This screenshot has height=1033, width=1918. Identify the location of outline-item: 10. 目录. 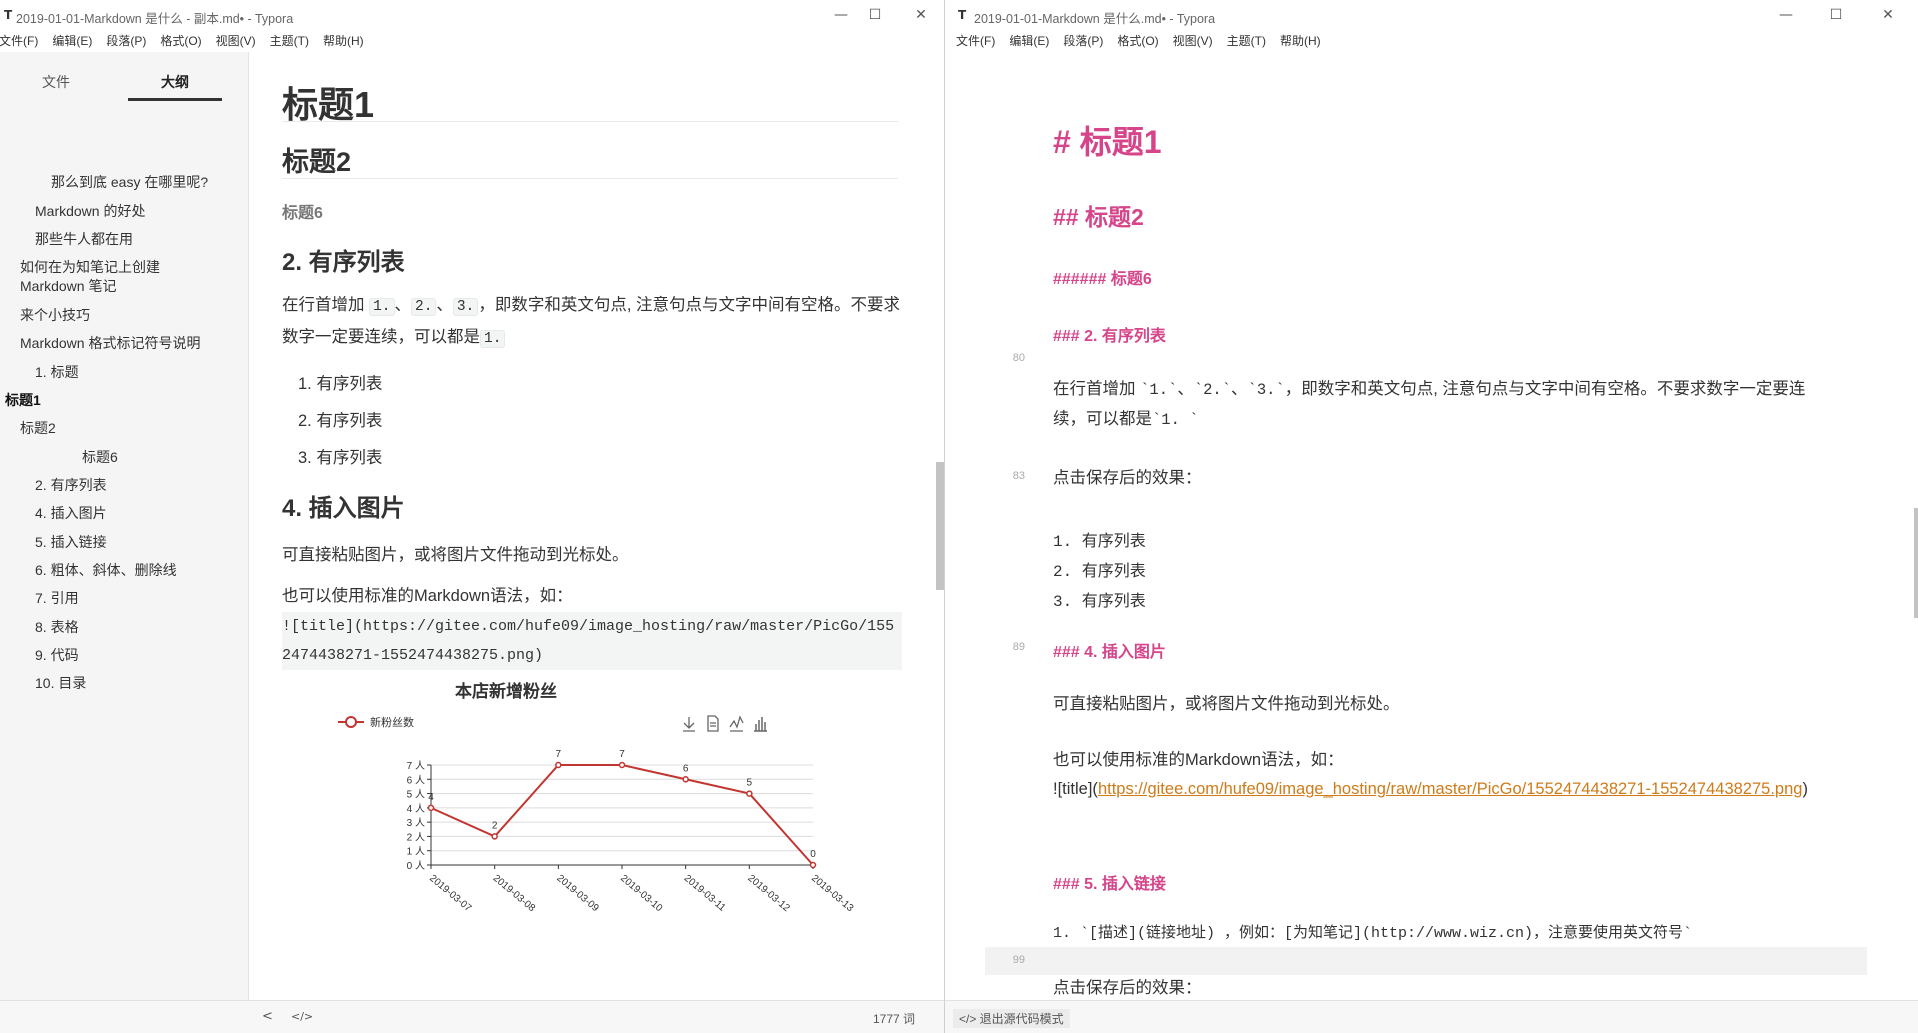
(60, 683).